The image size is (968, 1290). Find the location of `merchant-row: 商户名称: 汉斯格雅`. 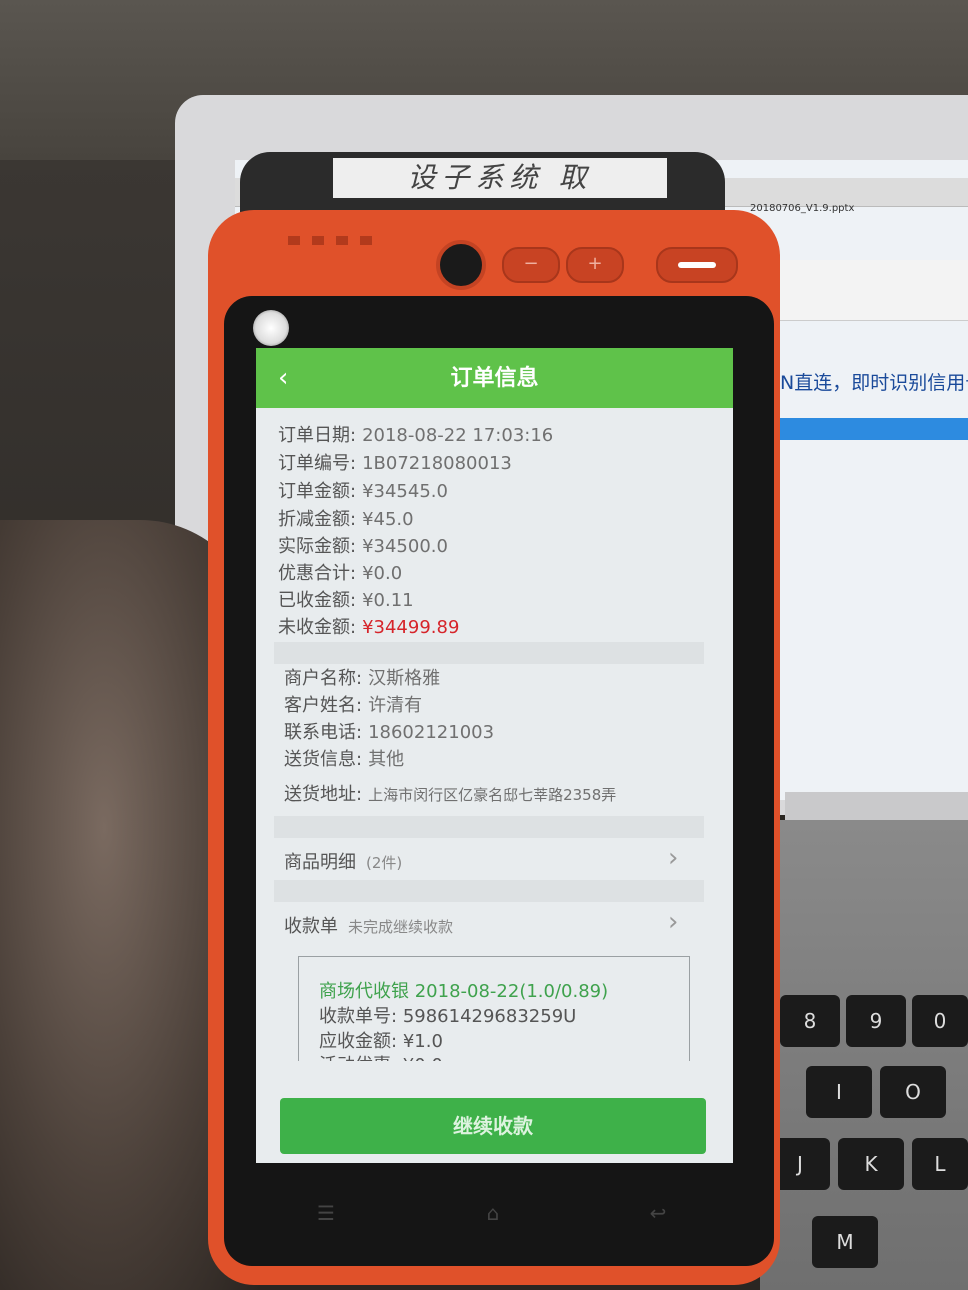

merchant-row: 商户名称: 汉斯格雅 is located at coordinates (362, 677).